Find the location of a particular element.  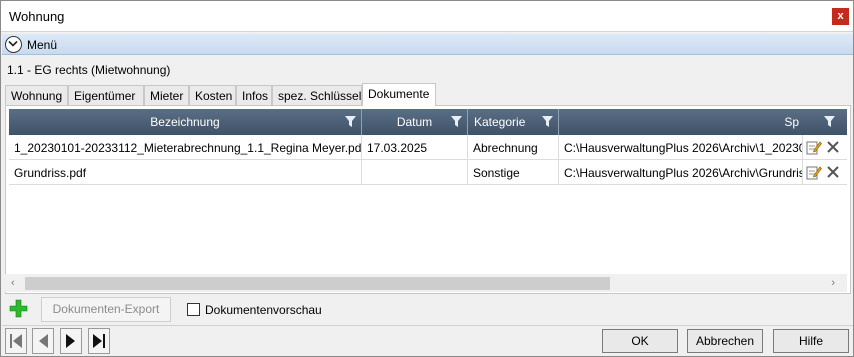

export-button: Dokumenten-Export is located at coordinates (106, 309).